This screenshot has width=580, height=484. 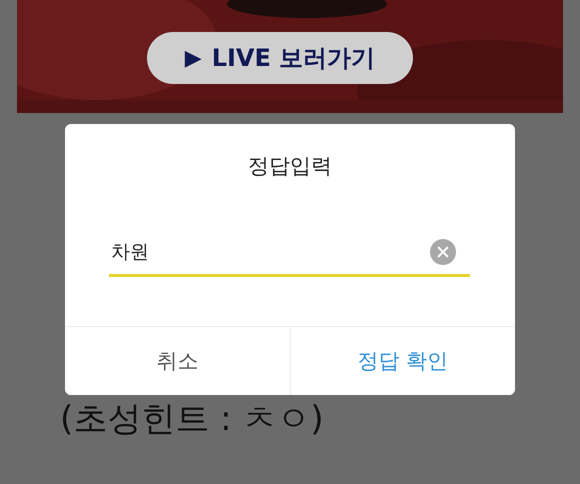 What do you see at coordinates (192, 419) in the screenshot?
I see `hint-text: (초성힌트 : ㅊㅇ)` at bounding box center [192, 419].